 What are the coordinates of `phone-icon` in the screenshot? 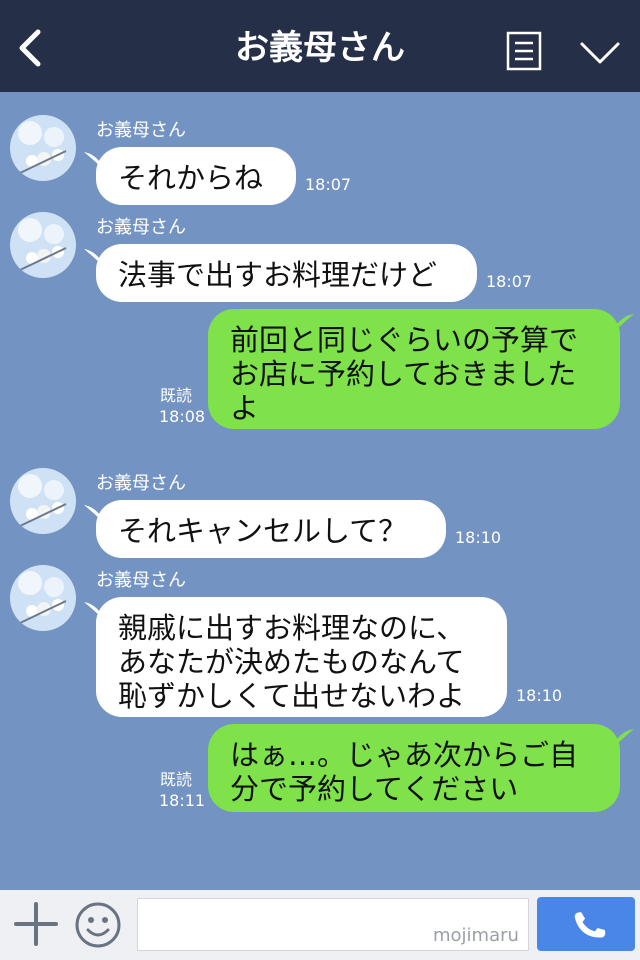 It's located at (590, 925).